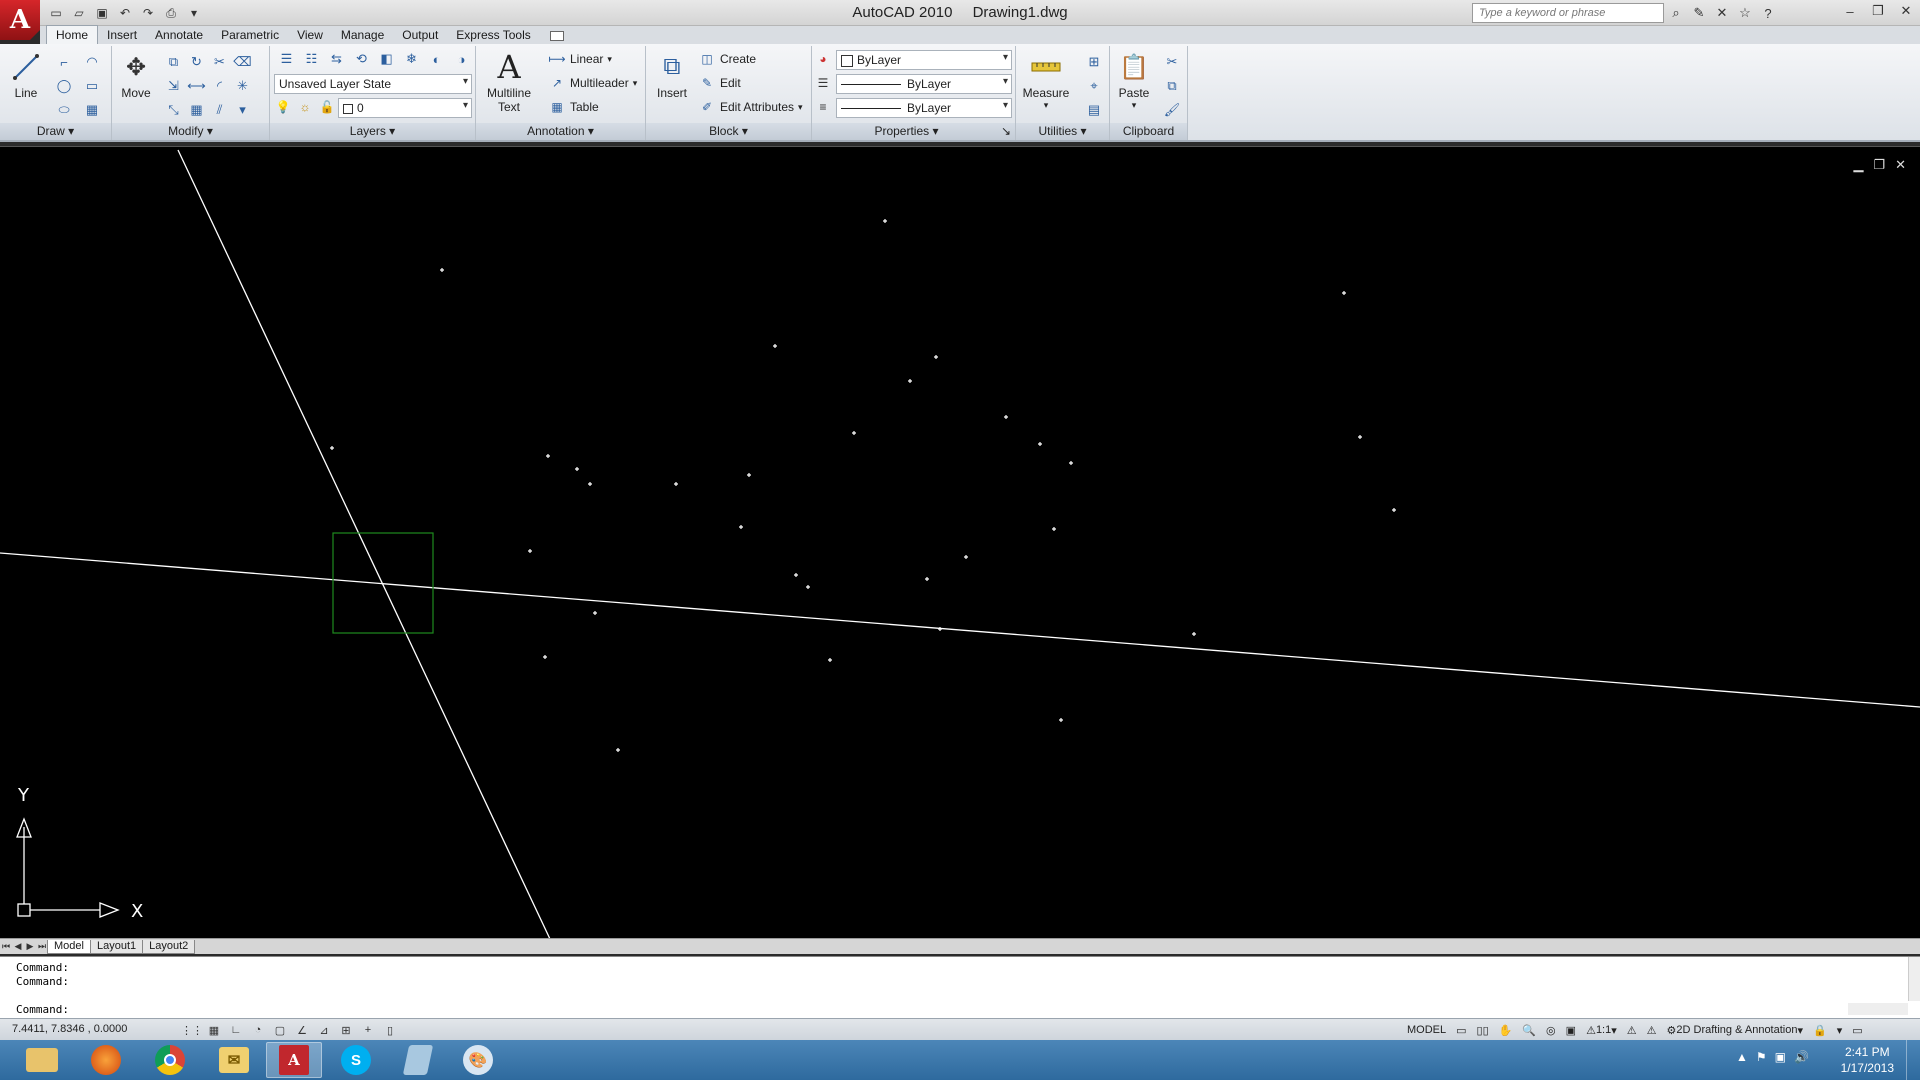  I want to click on polar-tracking-icon: ◔, so click(258, 1030).